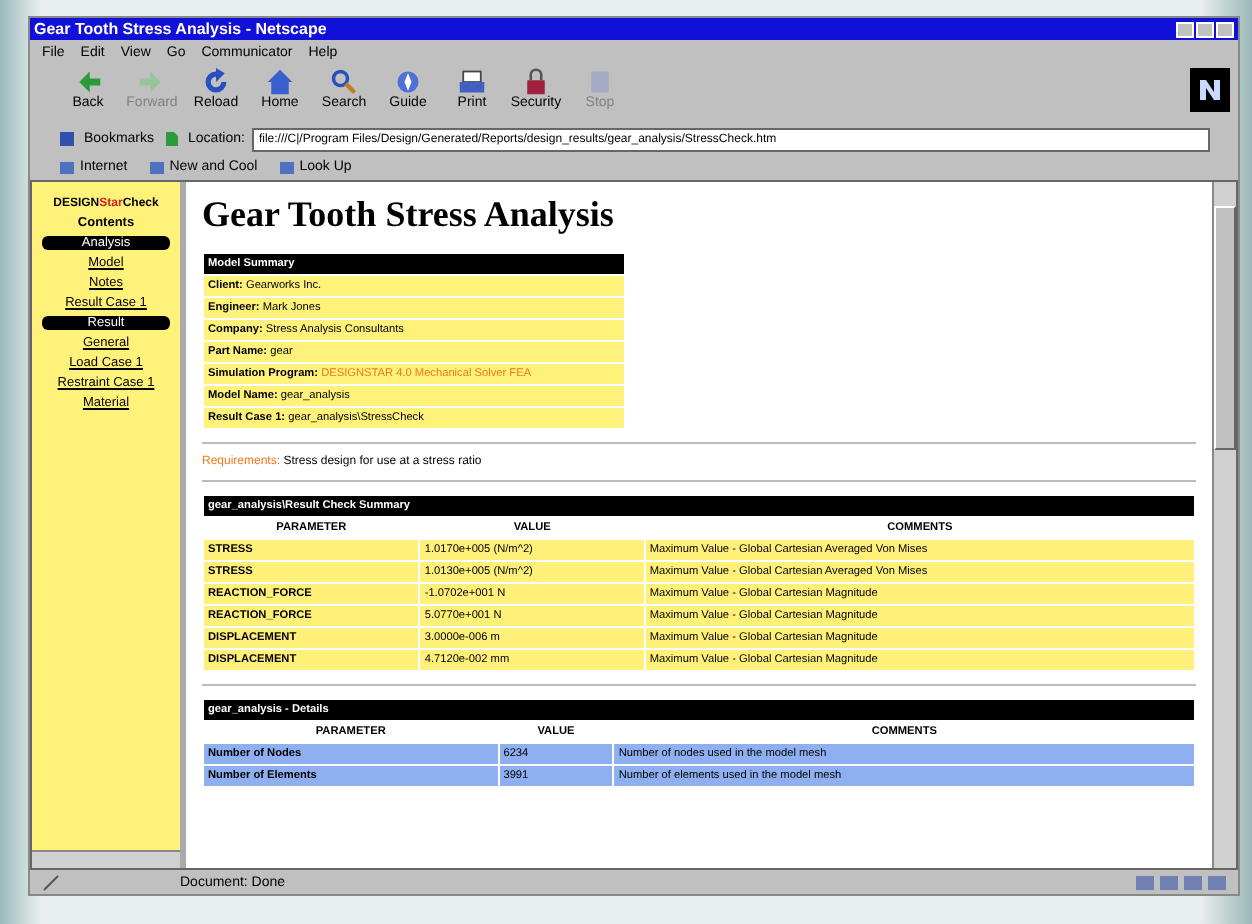  Describe the element at coordinates (280, 82) in the screenshot. I see `house-icon` at that location.